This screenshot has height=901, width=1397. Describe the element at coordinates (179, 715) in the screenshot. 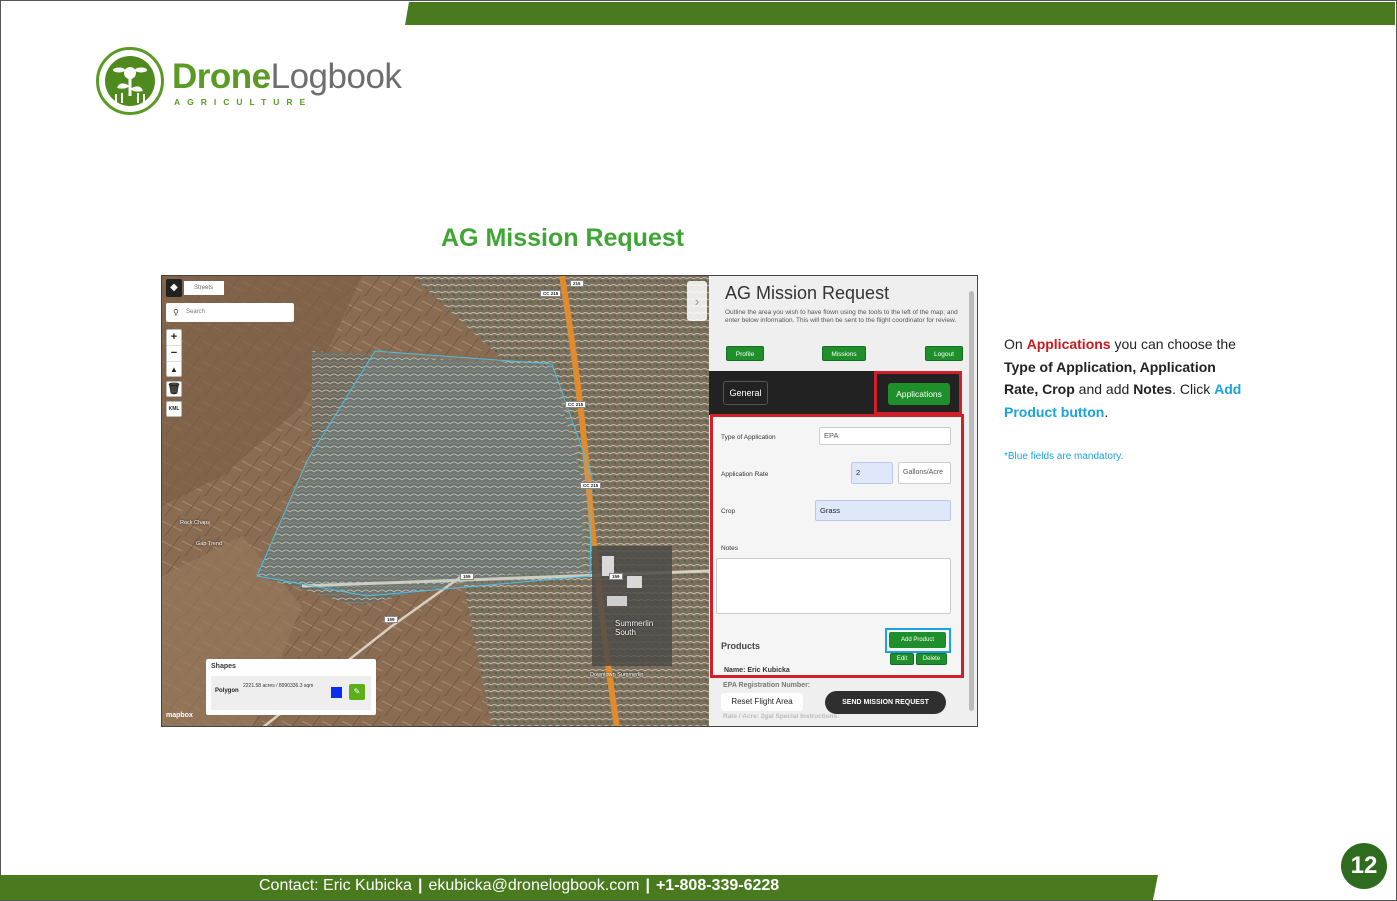

I see `mapbox-attribution: mapbox` at that location.